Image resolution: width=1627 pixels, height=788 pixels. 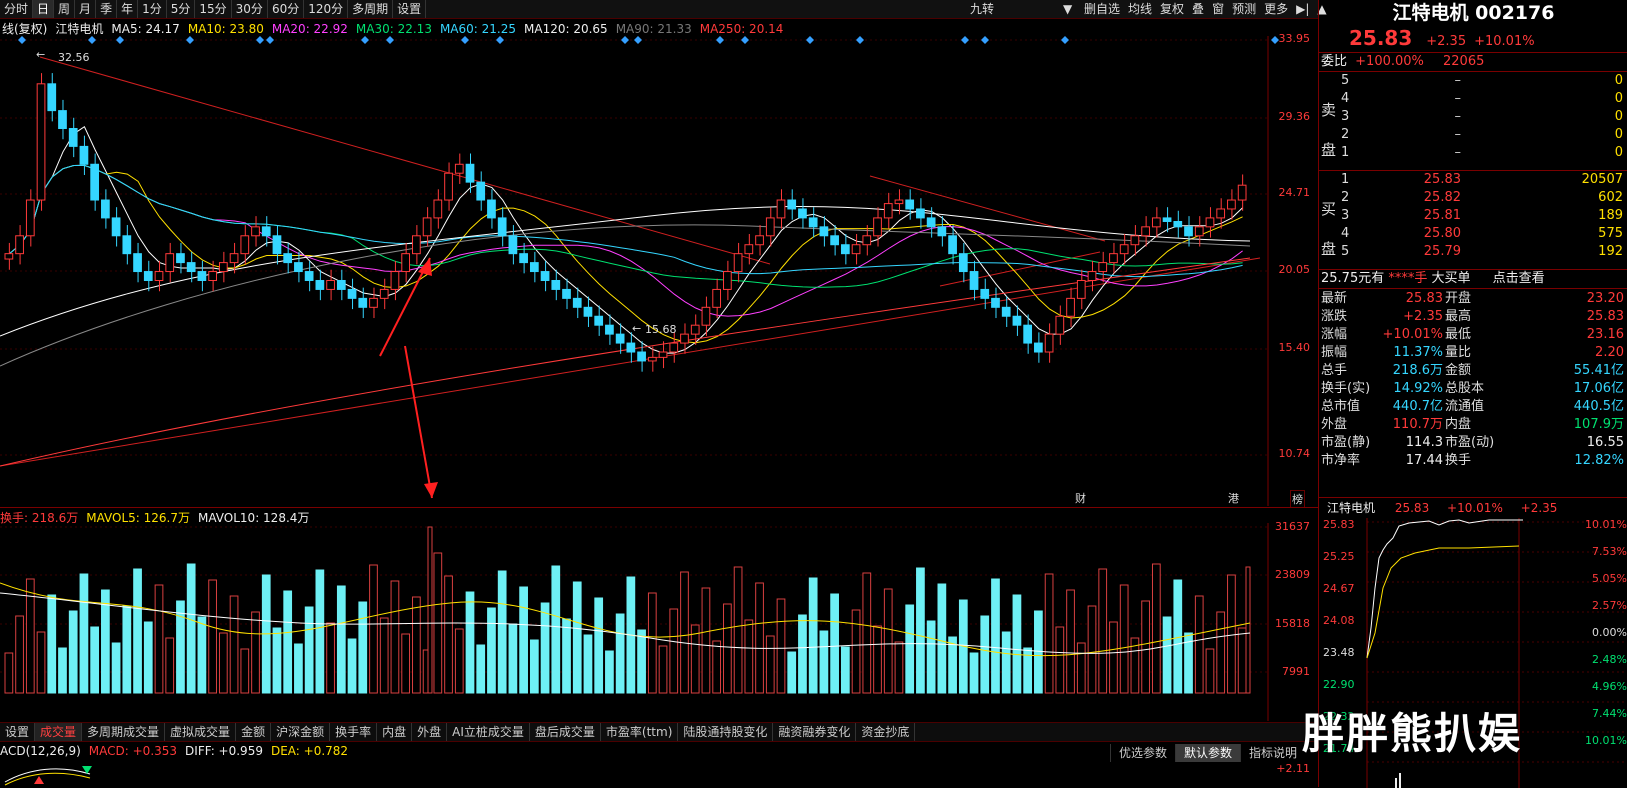 What do you see at coordinates (1473, 371) in the screenshot?
I see `stat-row: 总手 218.6万 金额 55.41亿` at bounding box center [1473, 371].